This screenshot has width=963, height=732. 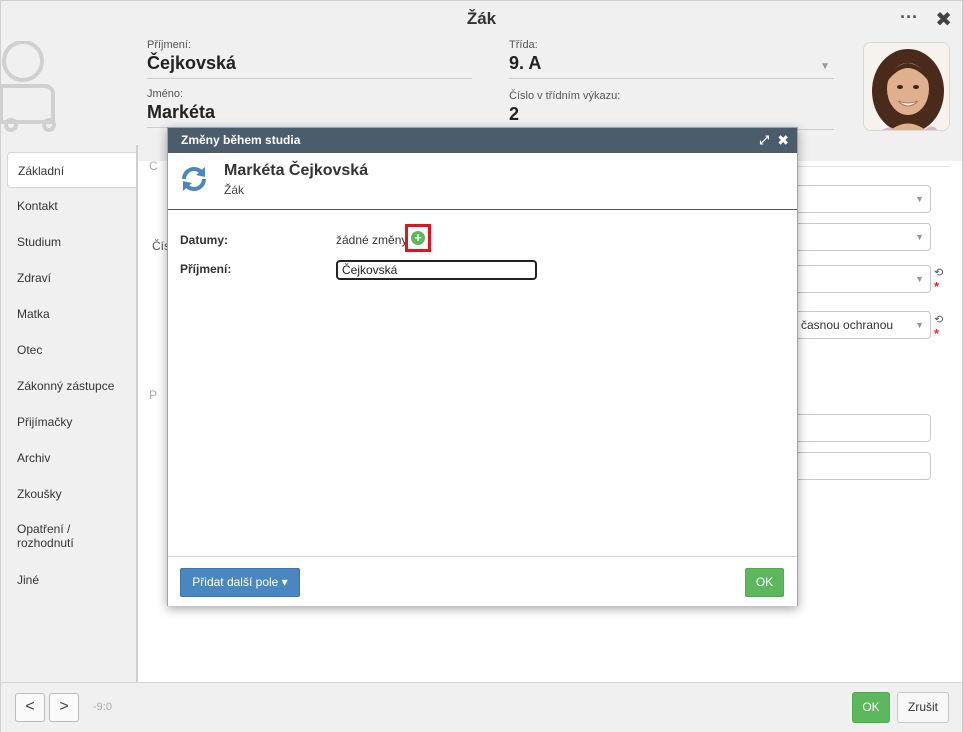 I want to click on more-options-icon: ···, so click(x=909, y=17).